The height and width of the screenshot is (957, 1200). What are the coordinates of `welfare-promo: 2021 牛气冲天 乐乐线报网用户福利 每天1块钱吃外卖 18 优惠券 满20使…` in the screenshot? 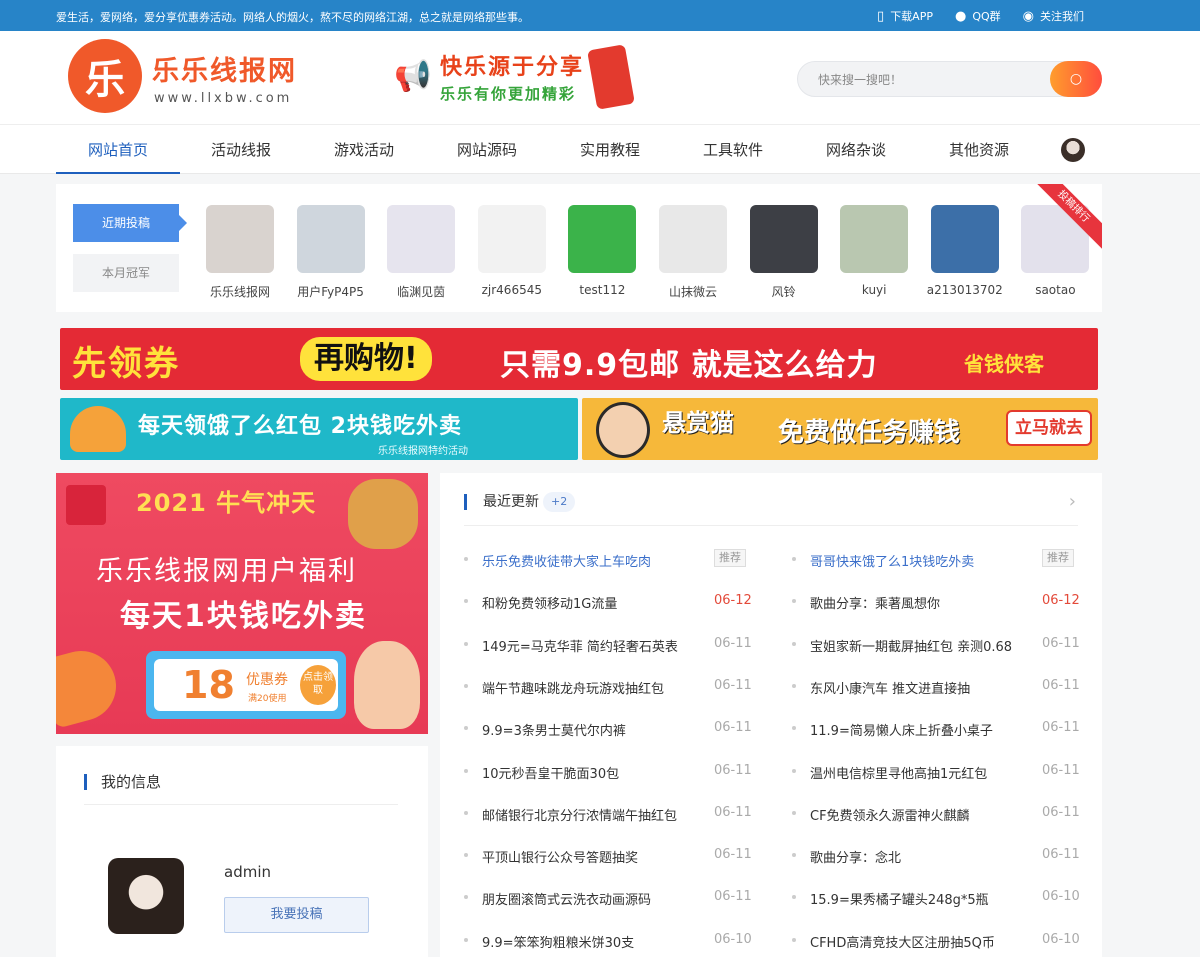 It's located at (242, 603).